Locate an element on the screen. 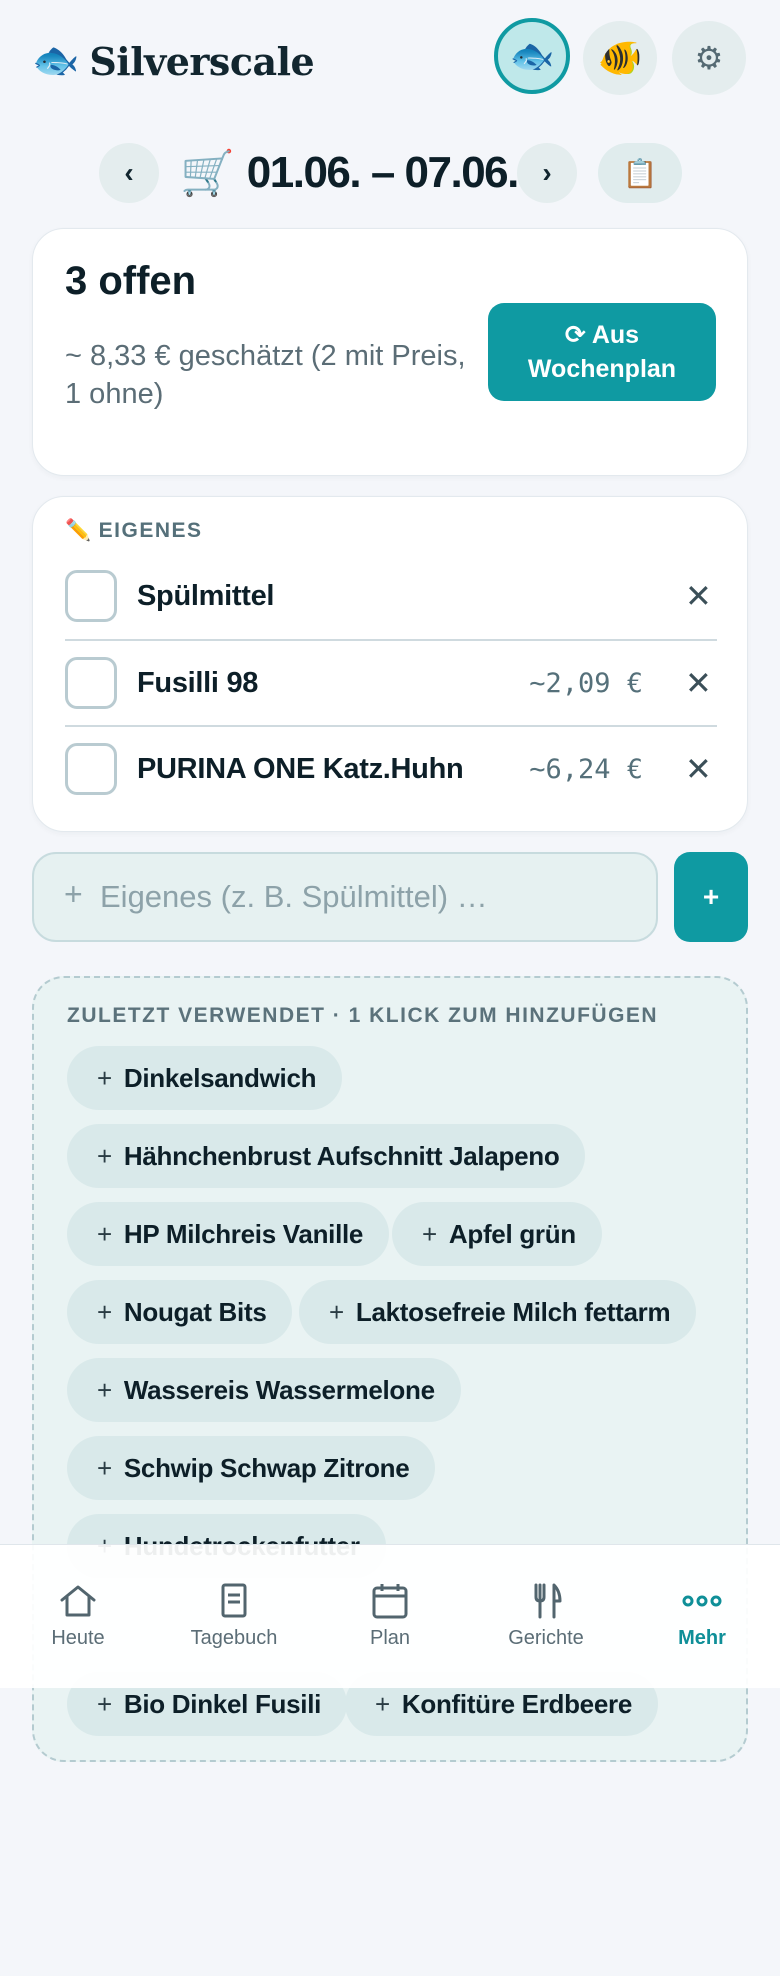 The image size is (780, 1976). open-count: 3 offen is located at coordinates (131, 281).